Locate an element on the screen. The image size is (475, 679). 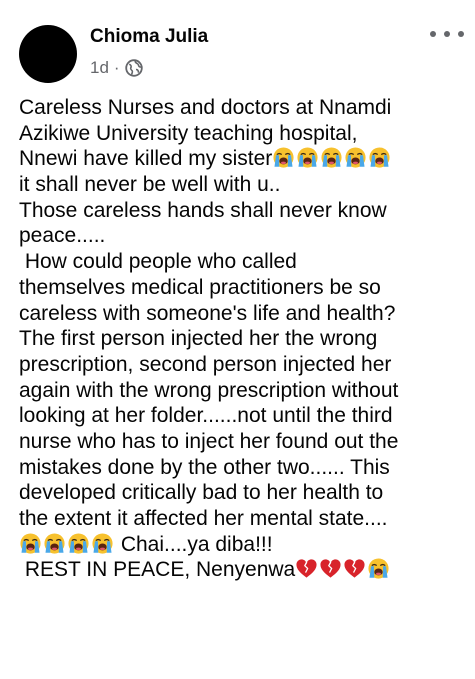
post-line: it shall never be well with u.. is located at coordinates (150, 185).